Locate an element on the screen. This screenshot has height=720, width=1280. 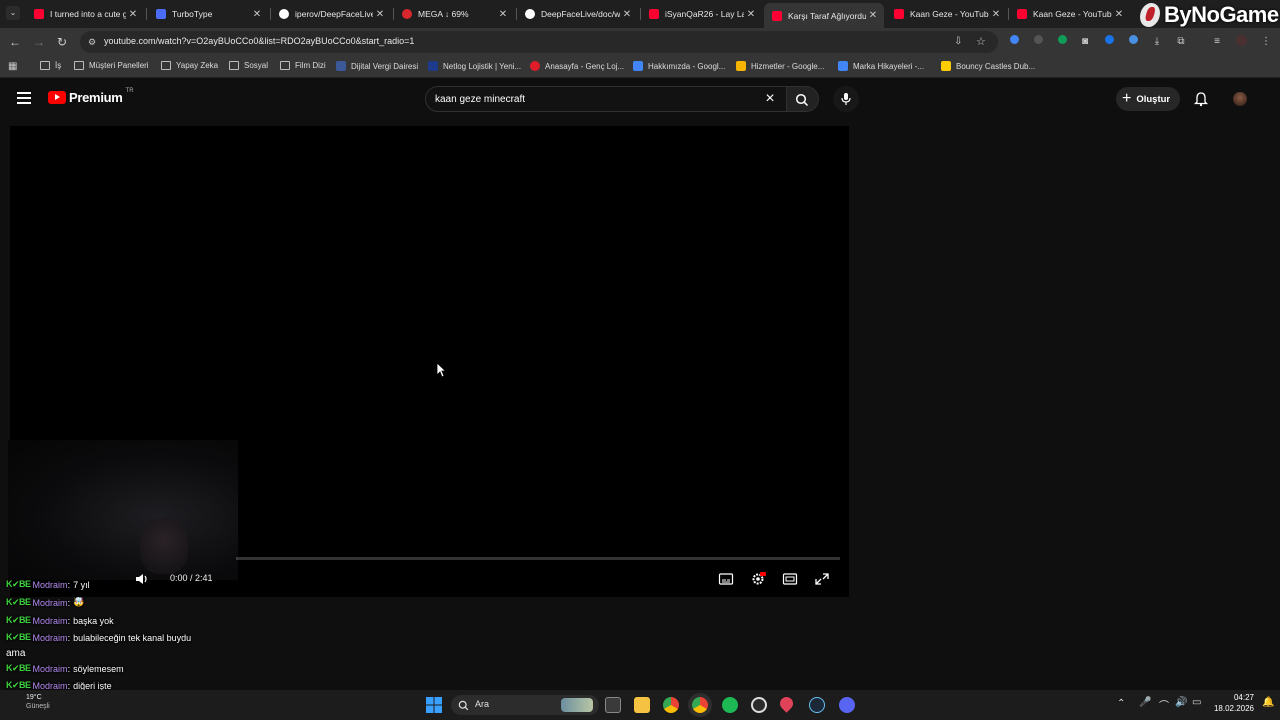
google-sites-icon is located at coordinates (638, 66).